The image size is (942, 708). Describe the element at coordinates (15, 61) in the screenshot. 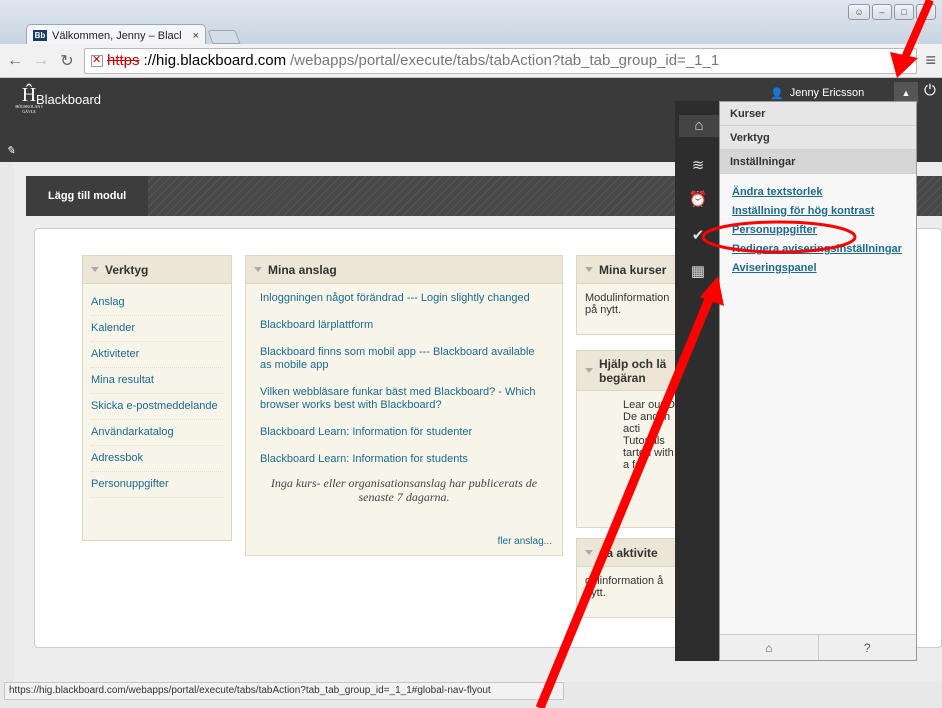

I see `back-arrow-icon: ←` at that location.